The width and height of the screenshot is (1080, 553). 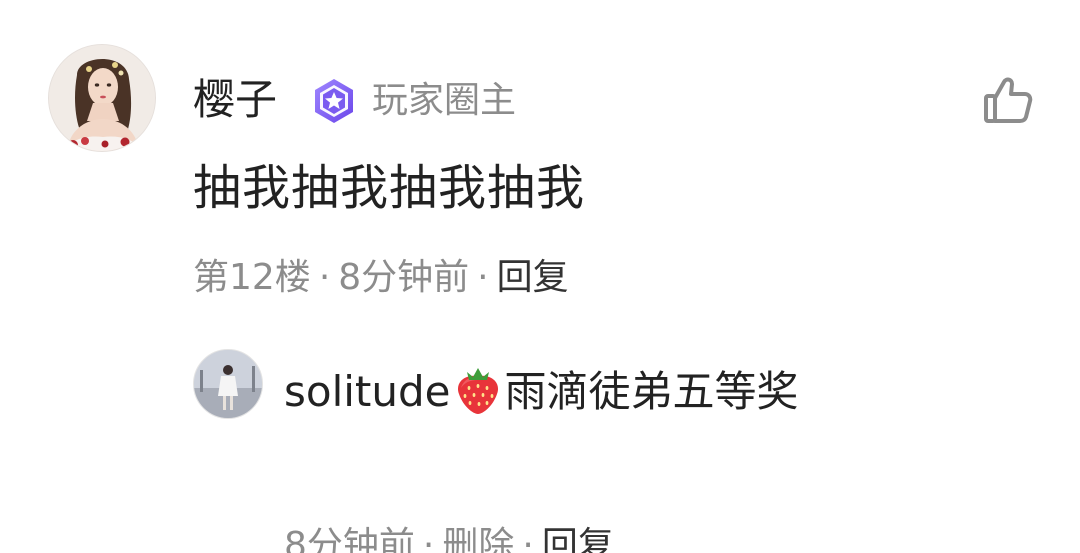 What do you see at coordinates (334, 101) in the screenshot?
I see `purple-star-shield-icon` at bounding box center [334, 101].